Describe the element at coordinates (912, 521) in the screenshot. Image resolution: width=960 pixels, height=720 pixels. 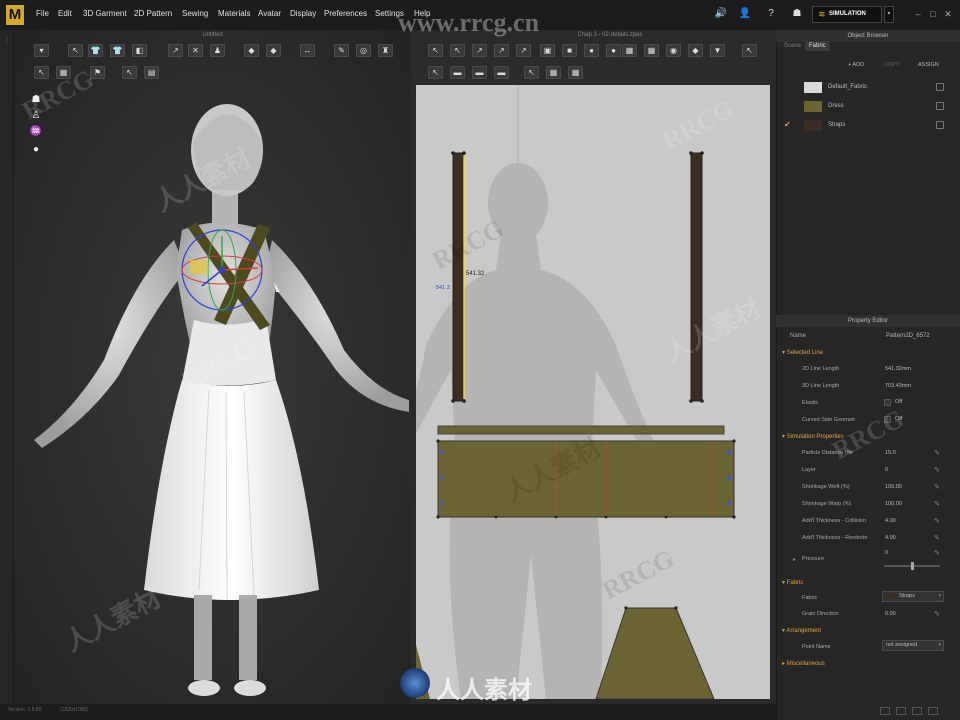
I see `prop-collision-value: 4.00` at that location.